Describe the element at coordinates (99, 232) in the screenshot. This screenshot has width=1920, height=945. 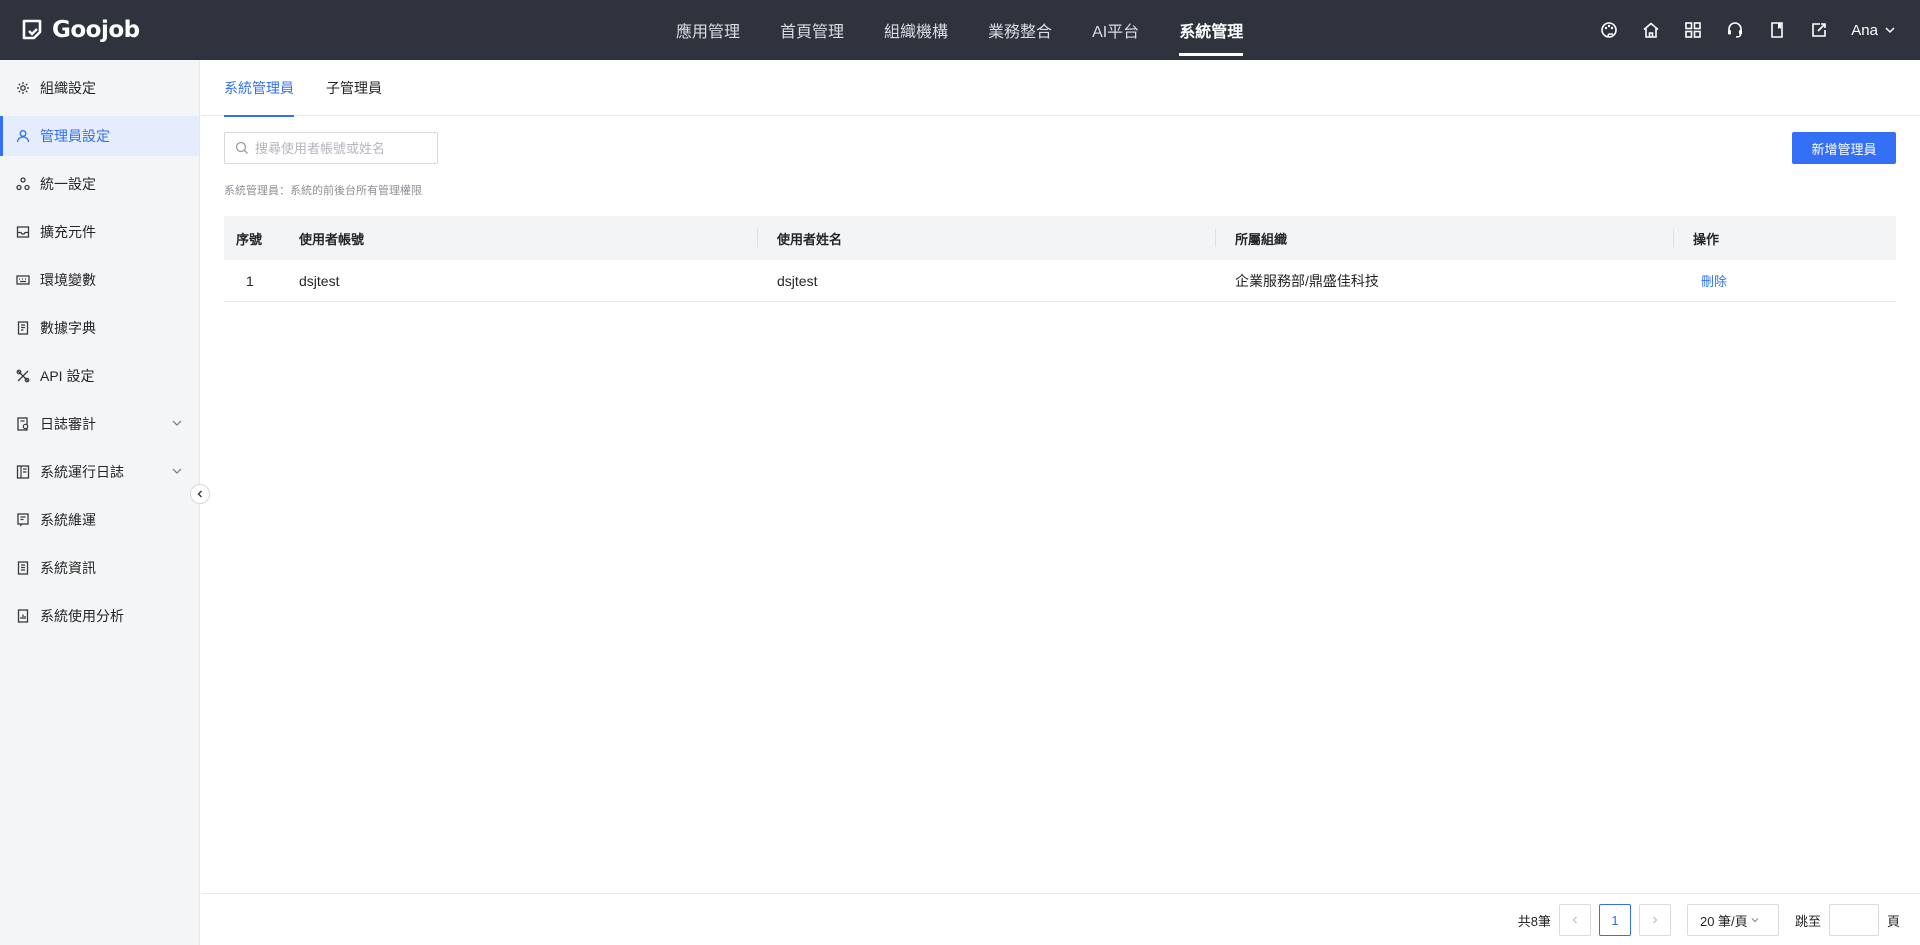
I see `sidebar-item-extensions: 擴充元件` at that location.